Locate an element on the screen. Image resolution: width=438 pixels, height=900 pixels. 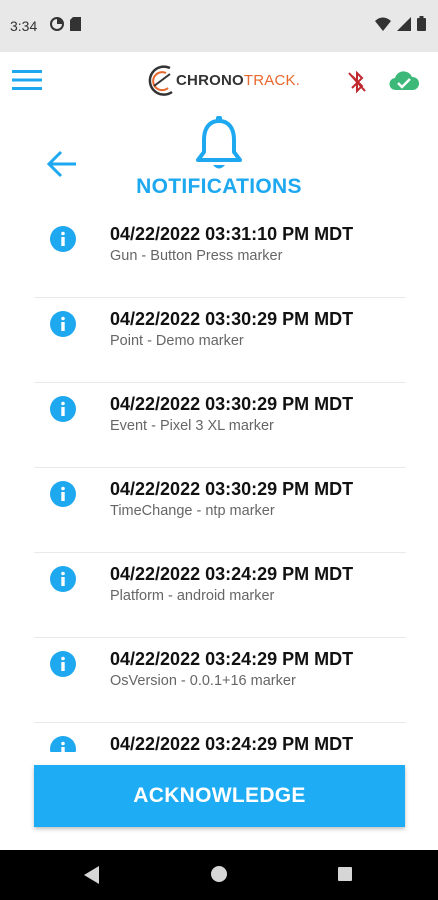
chronotrack-logo: CHRONOTRACK. is located at coordinates (223, 81).